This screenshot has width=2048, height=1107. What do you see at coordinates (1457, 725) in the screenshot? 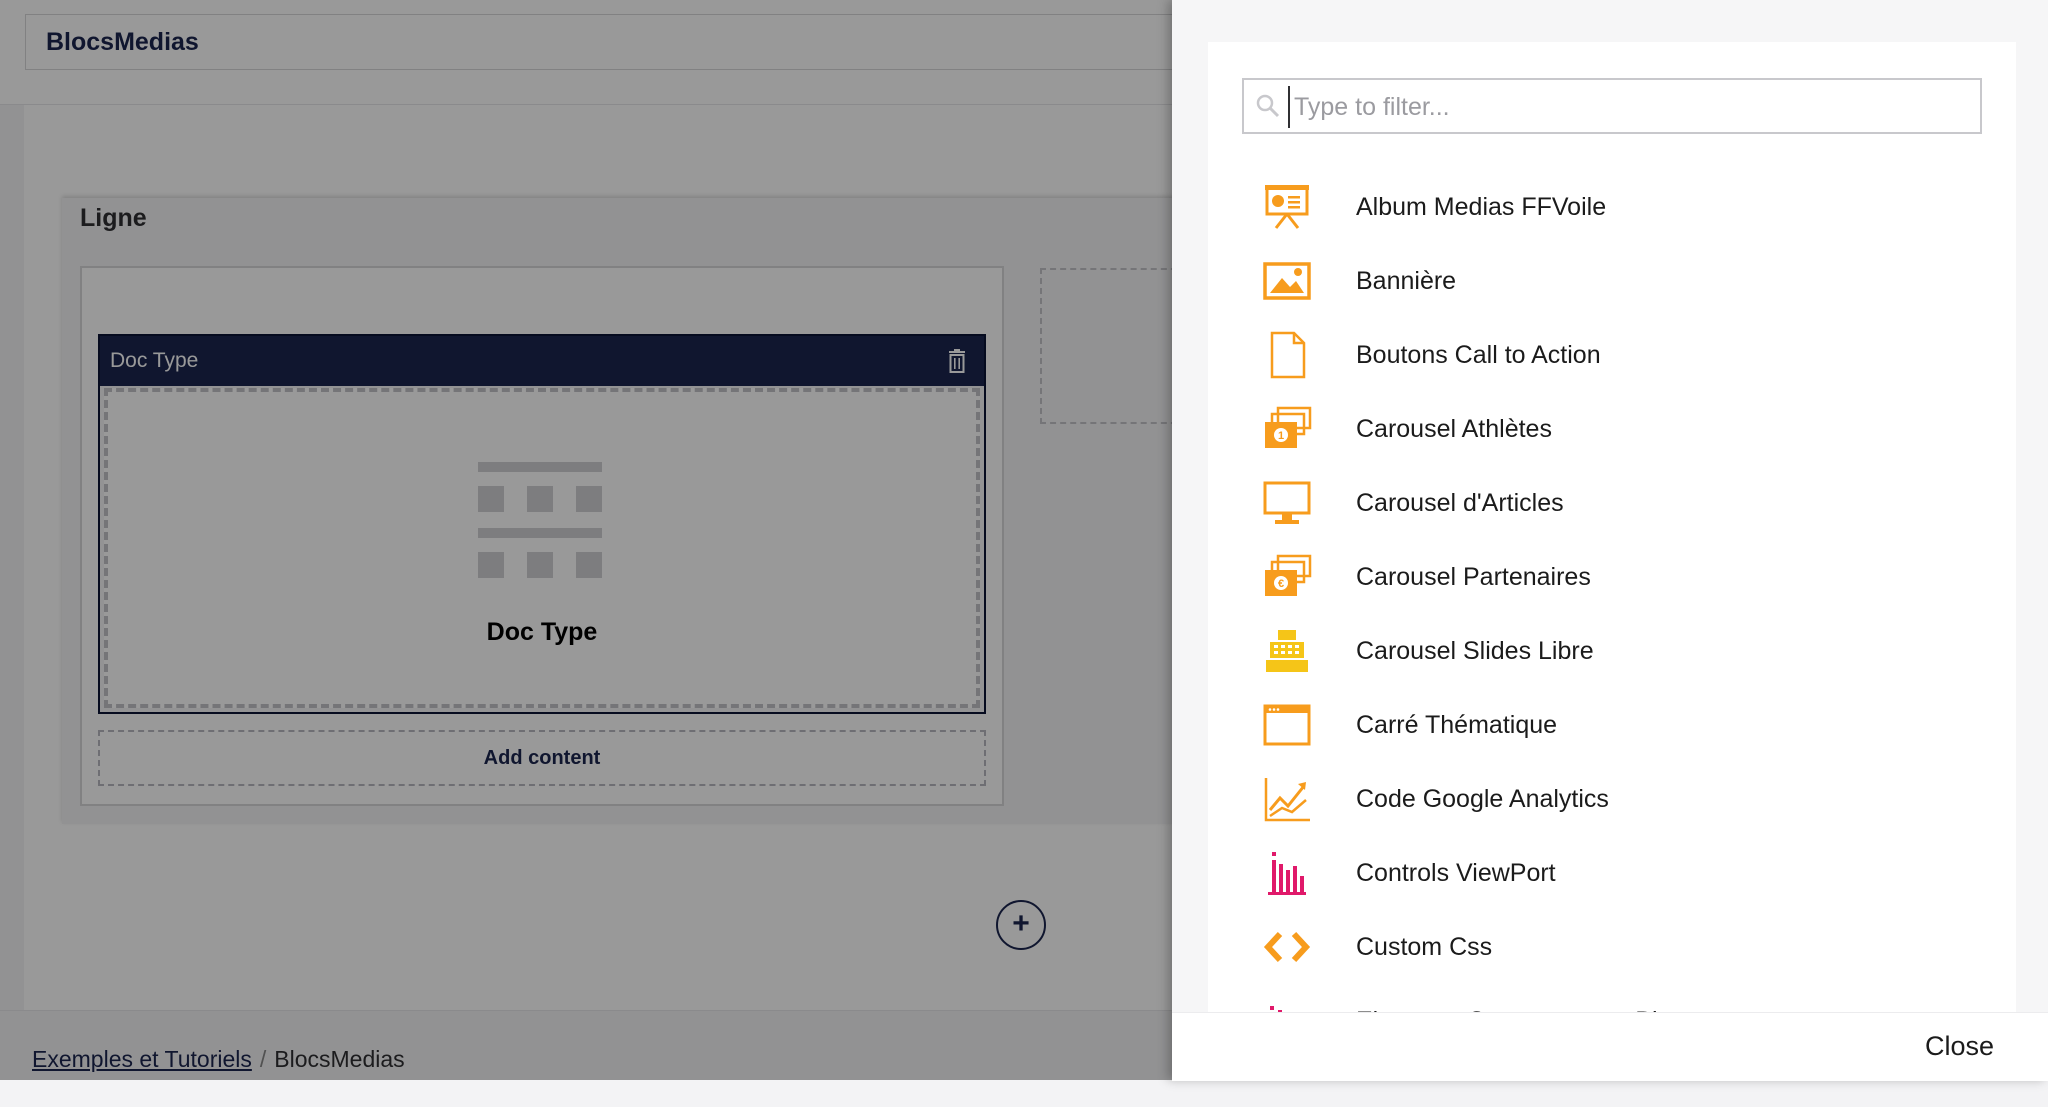
I see `element-type-label: Carré Thématique` at bounding box center [1457, 725].